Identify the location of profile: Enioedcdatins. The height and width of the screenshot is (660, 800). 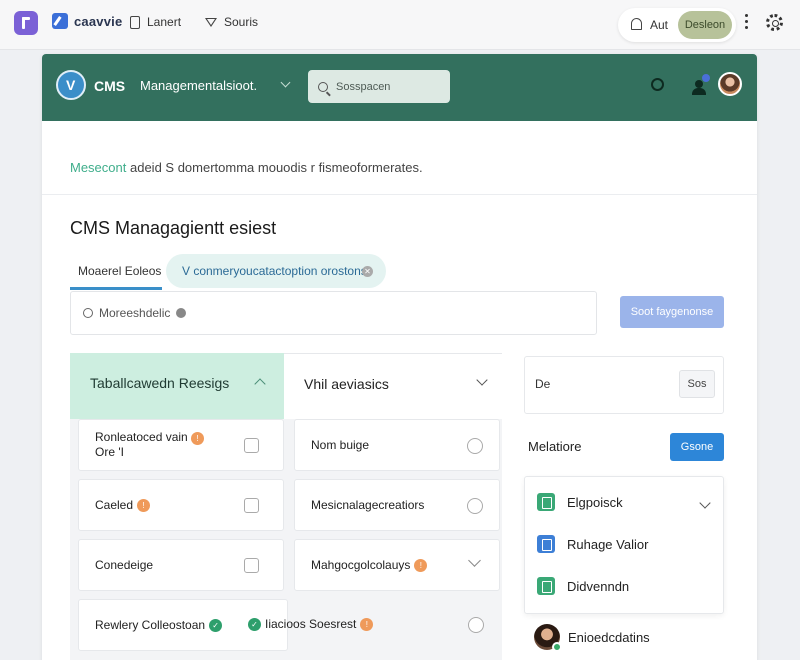
(592, 638).